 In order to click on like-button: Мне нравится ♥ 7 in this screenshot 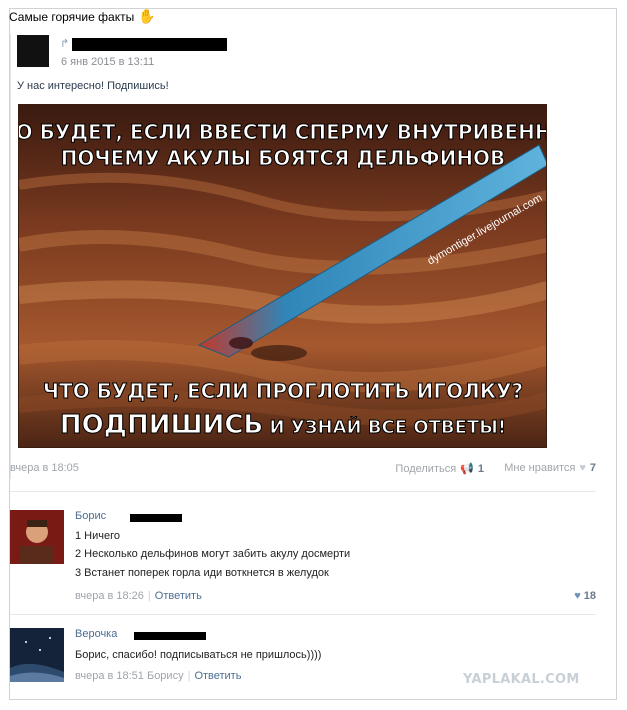, I will do `click(550, 468)`.